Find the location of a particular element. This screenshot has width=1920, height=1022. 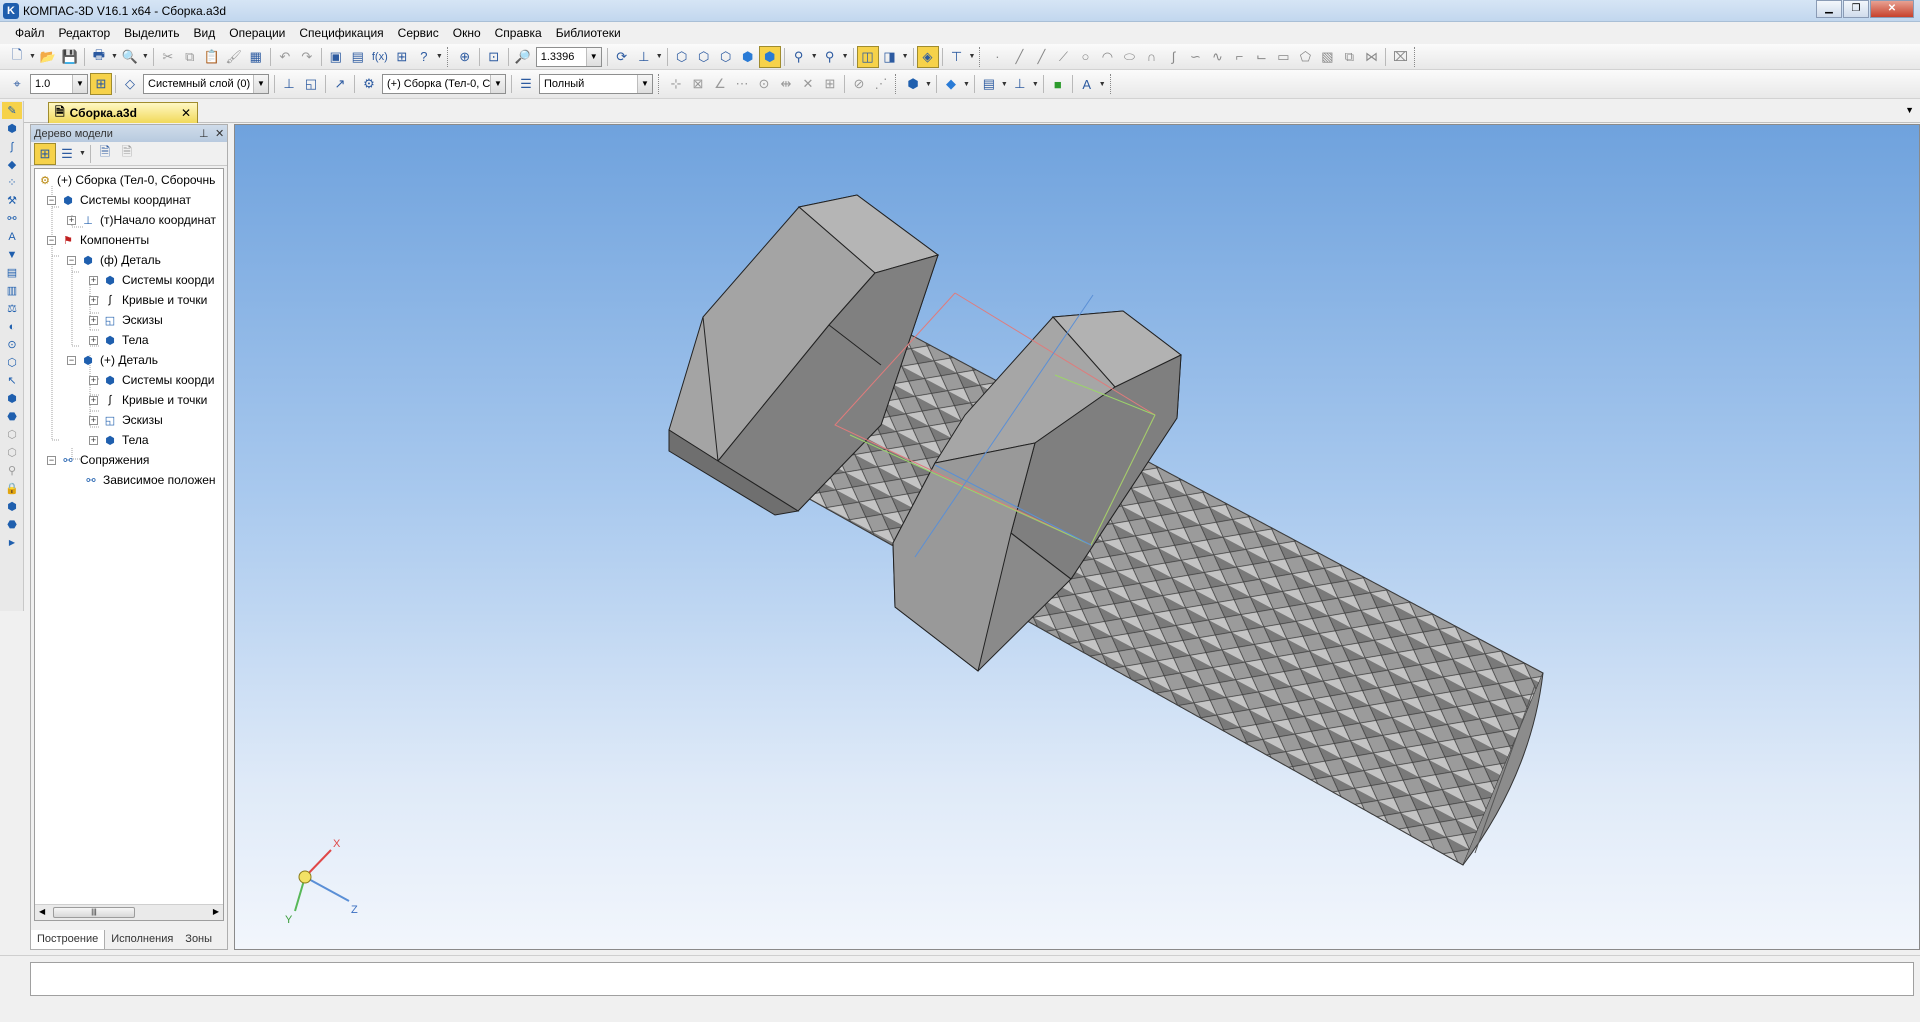

menu-edit: Редактор is located at coordinates (85, 33).